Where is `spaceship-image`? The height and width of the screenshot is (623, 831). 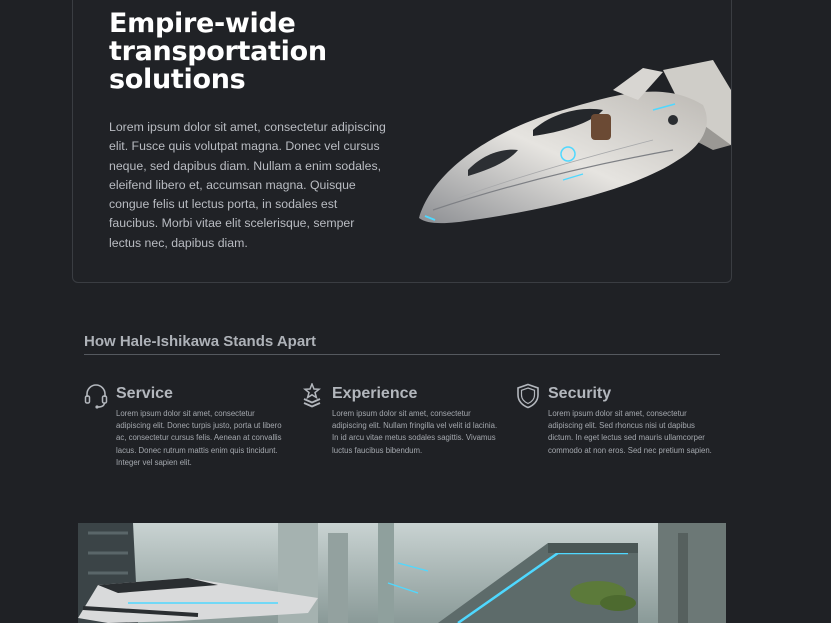 spaceship-image is located at coordinates (575, 142).